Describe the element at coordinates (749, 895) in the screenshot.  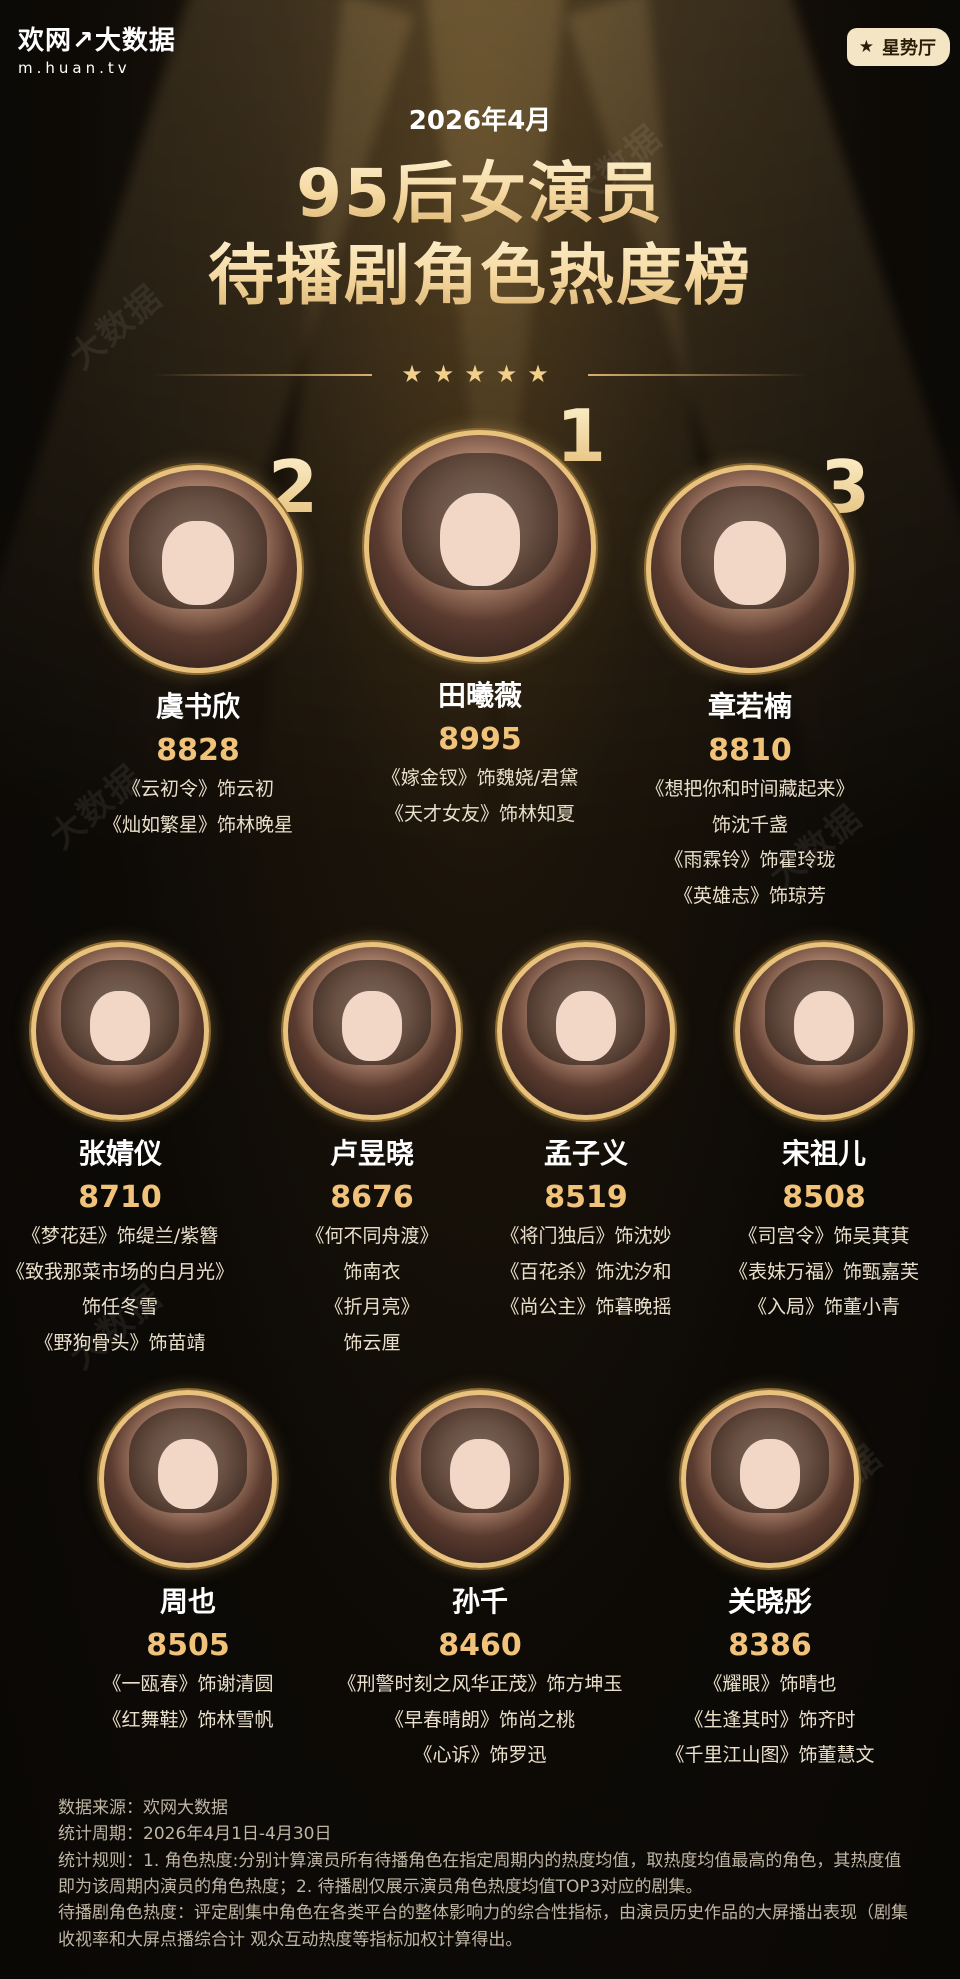
I see `role-line: 《英雄志》饰琼芳` at that location.